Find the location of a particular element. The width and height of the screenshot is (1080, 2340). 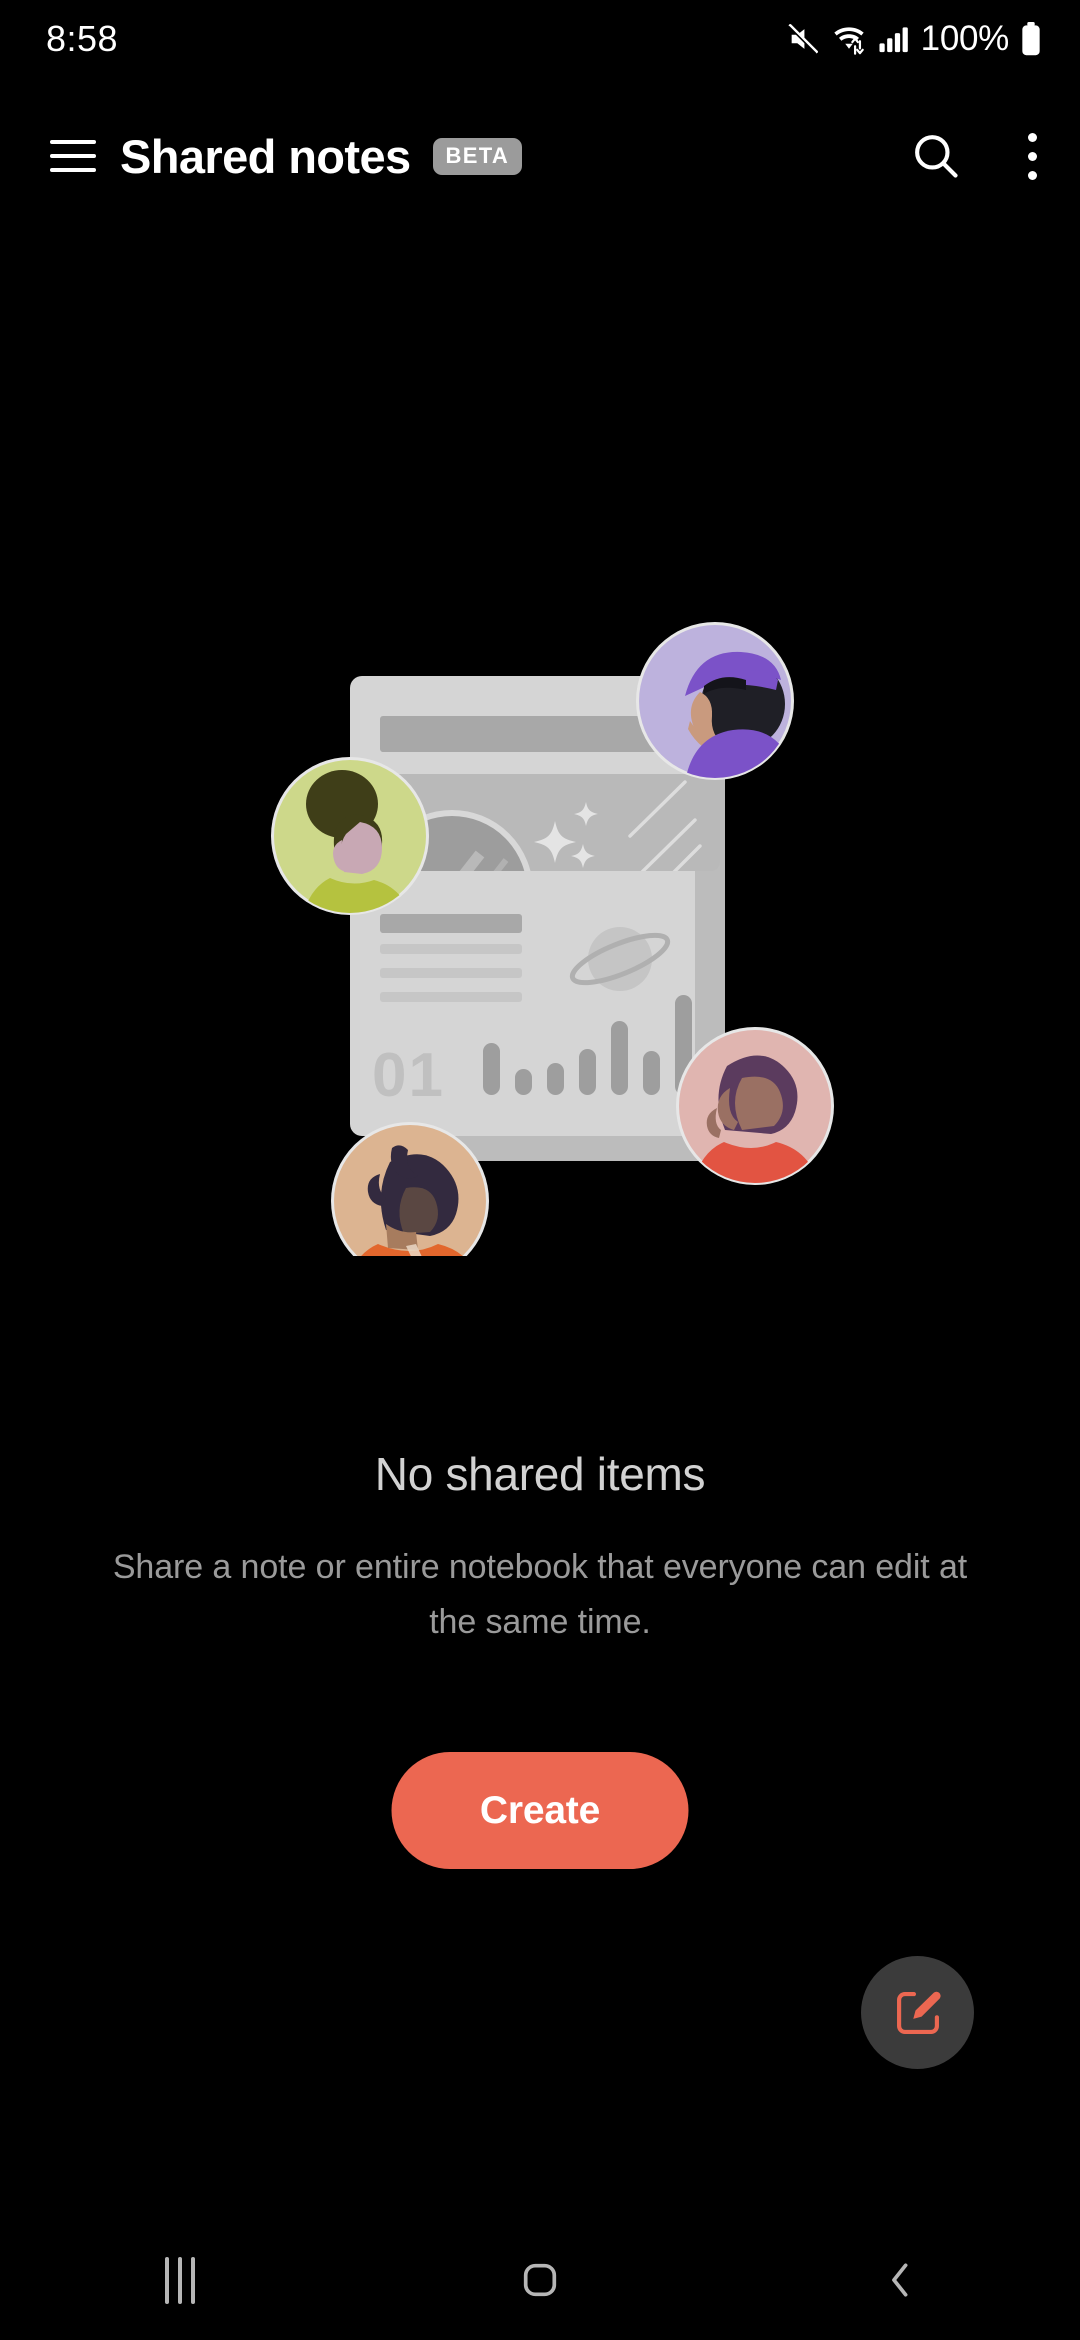

home-button is located at coordinates (540, 2280).